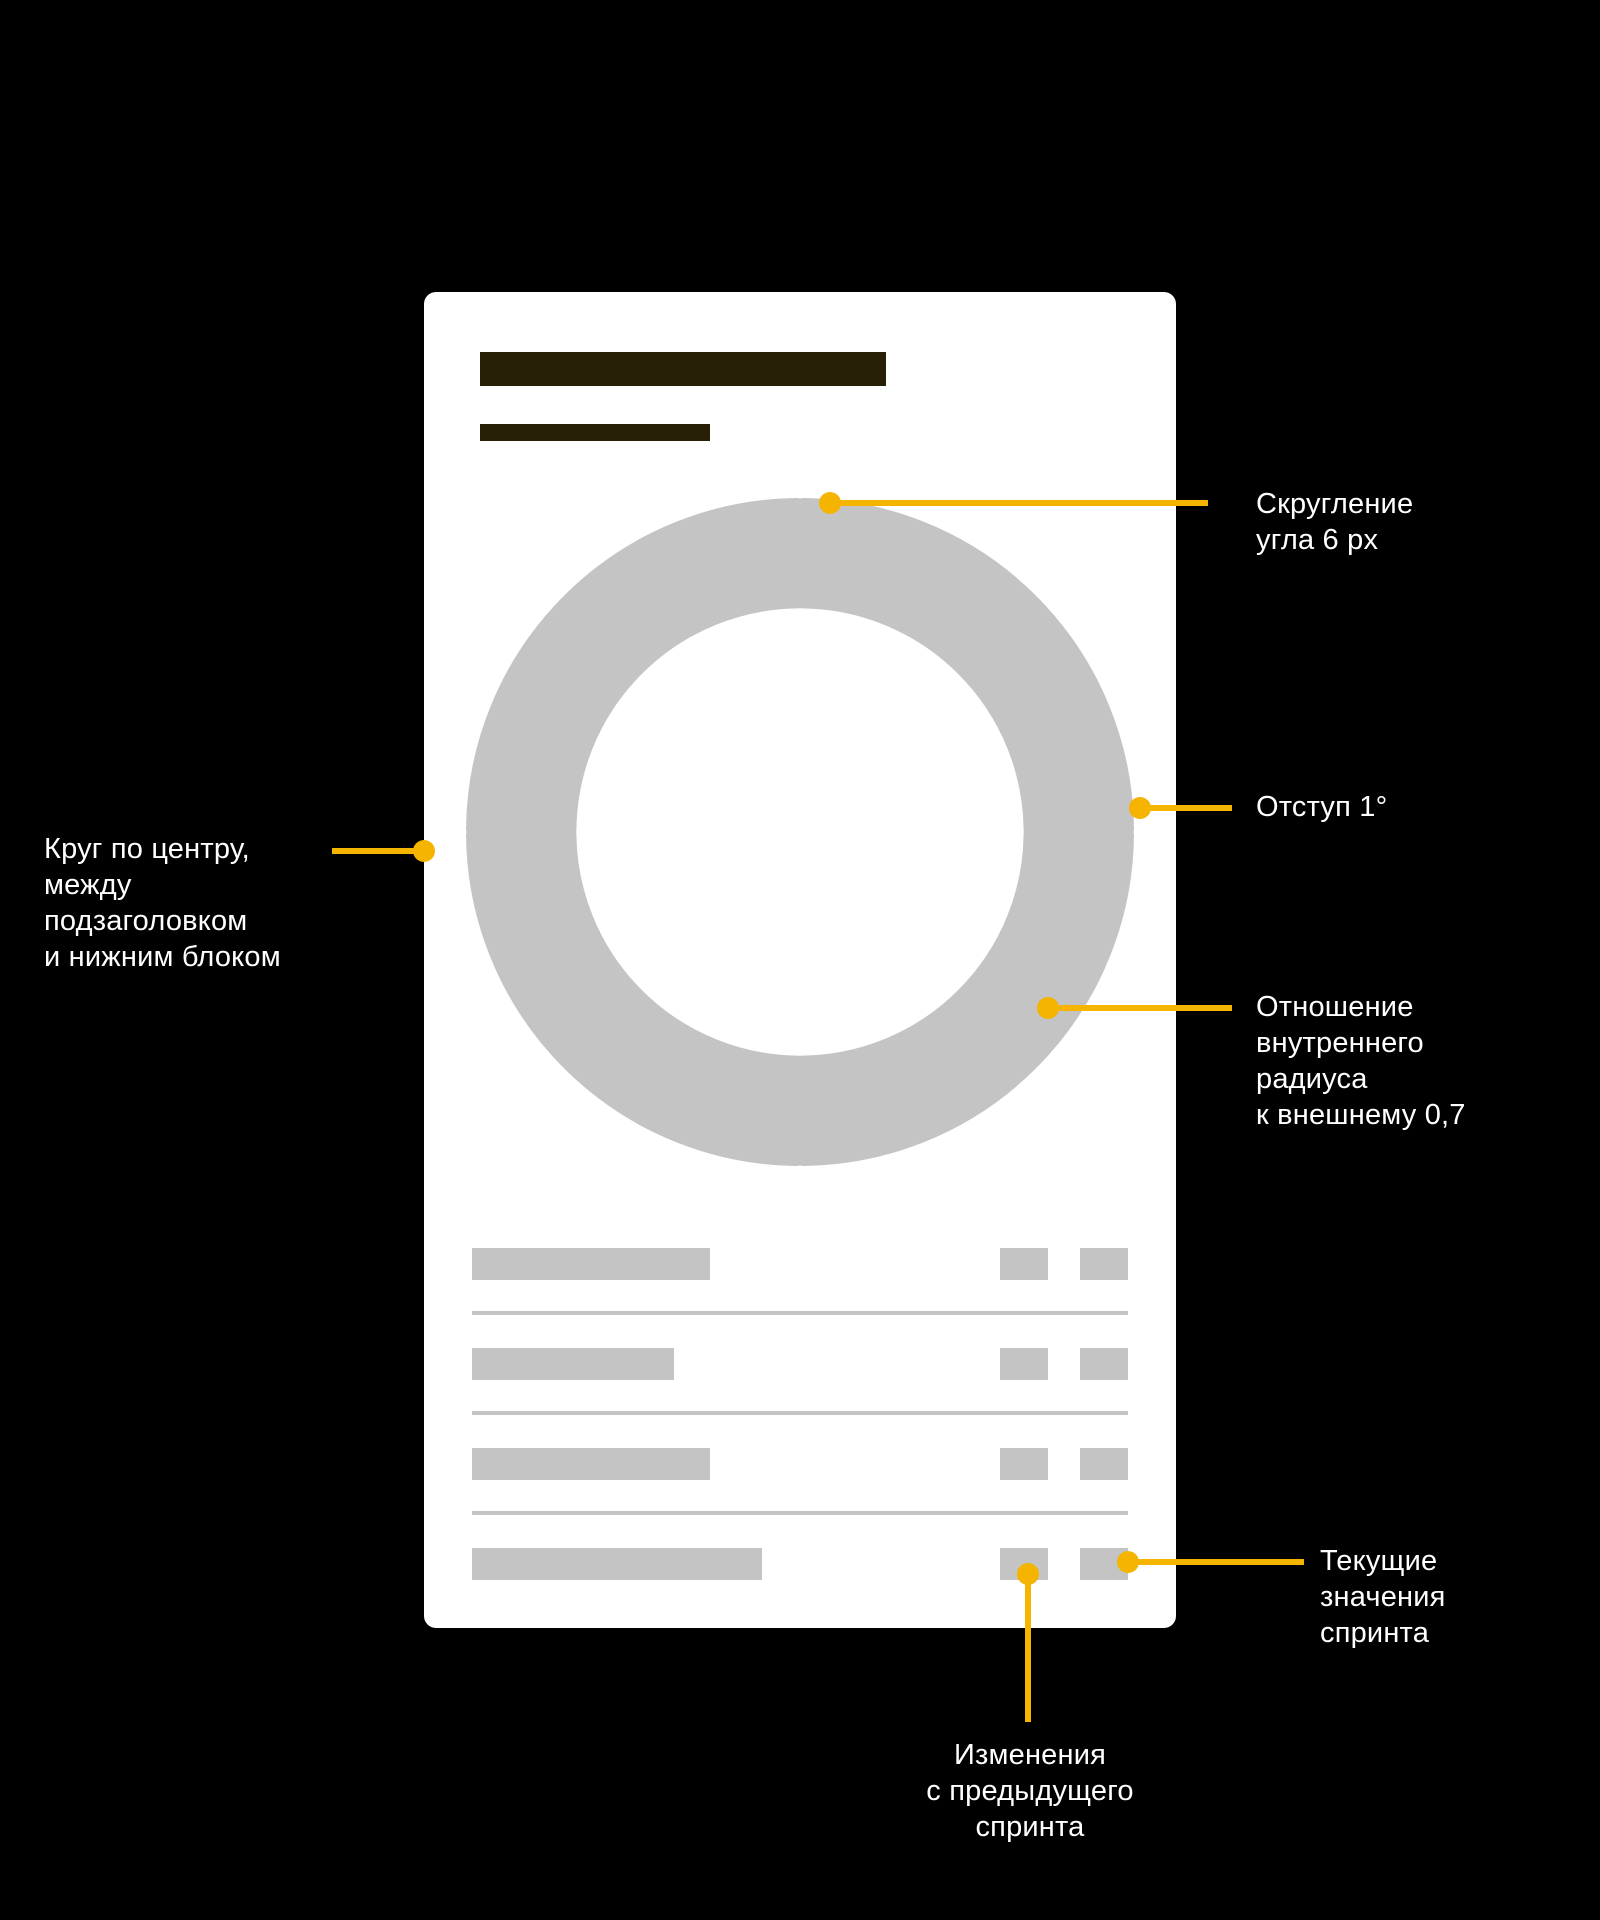 This screenshot has width=1600, height=1920. I want to click on leader-dot-gap, so click(1140, 808).